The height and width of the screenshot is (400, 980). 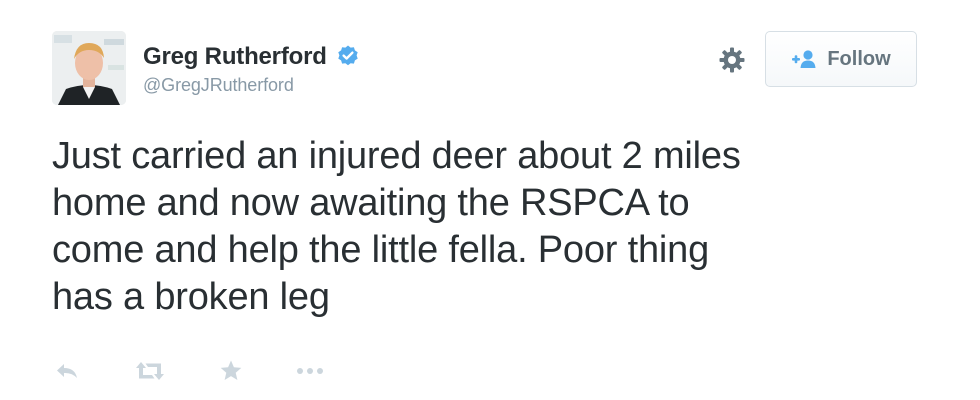 I want to click on avatar-photo, so click(x=89, y=68).